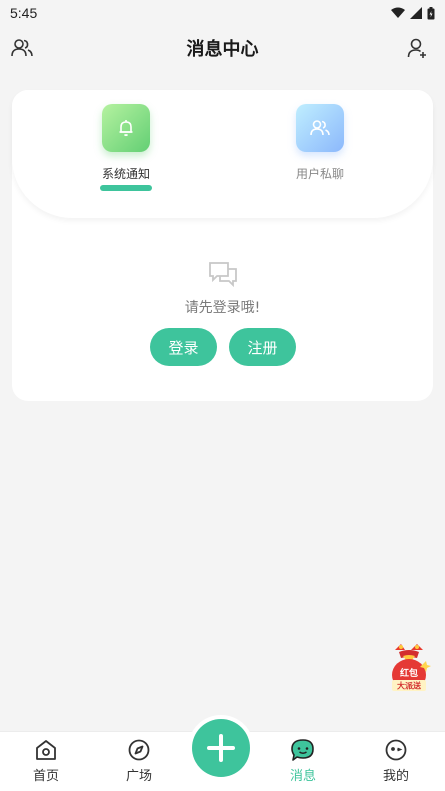 Image resolution: width=445 pixels, height=791 pixels. What do you see at coordinates (398, 12) in the screenshot?
I see `wifi-icon` at bounding box center [398, 12].